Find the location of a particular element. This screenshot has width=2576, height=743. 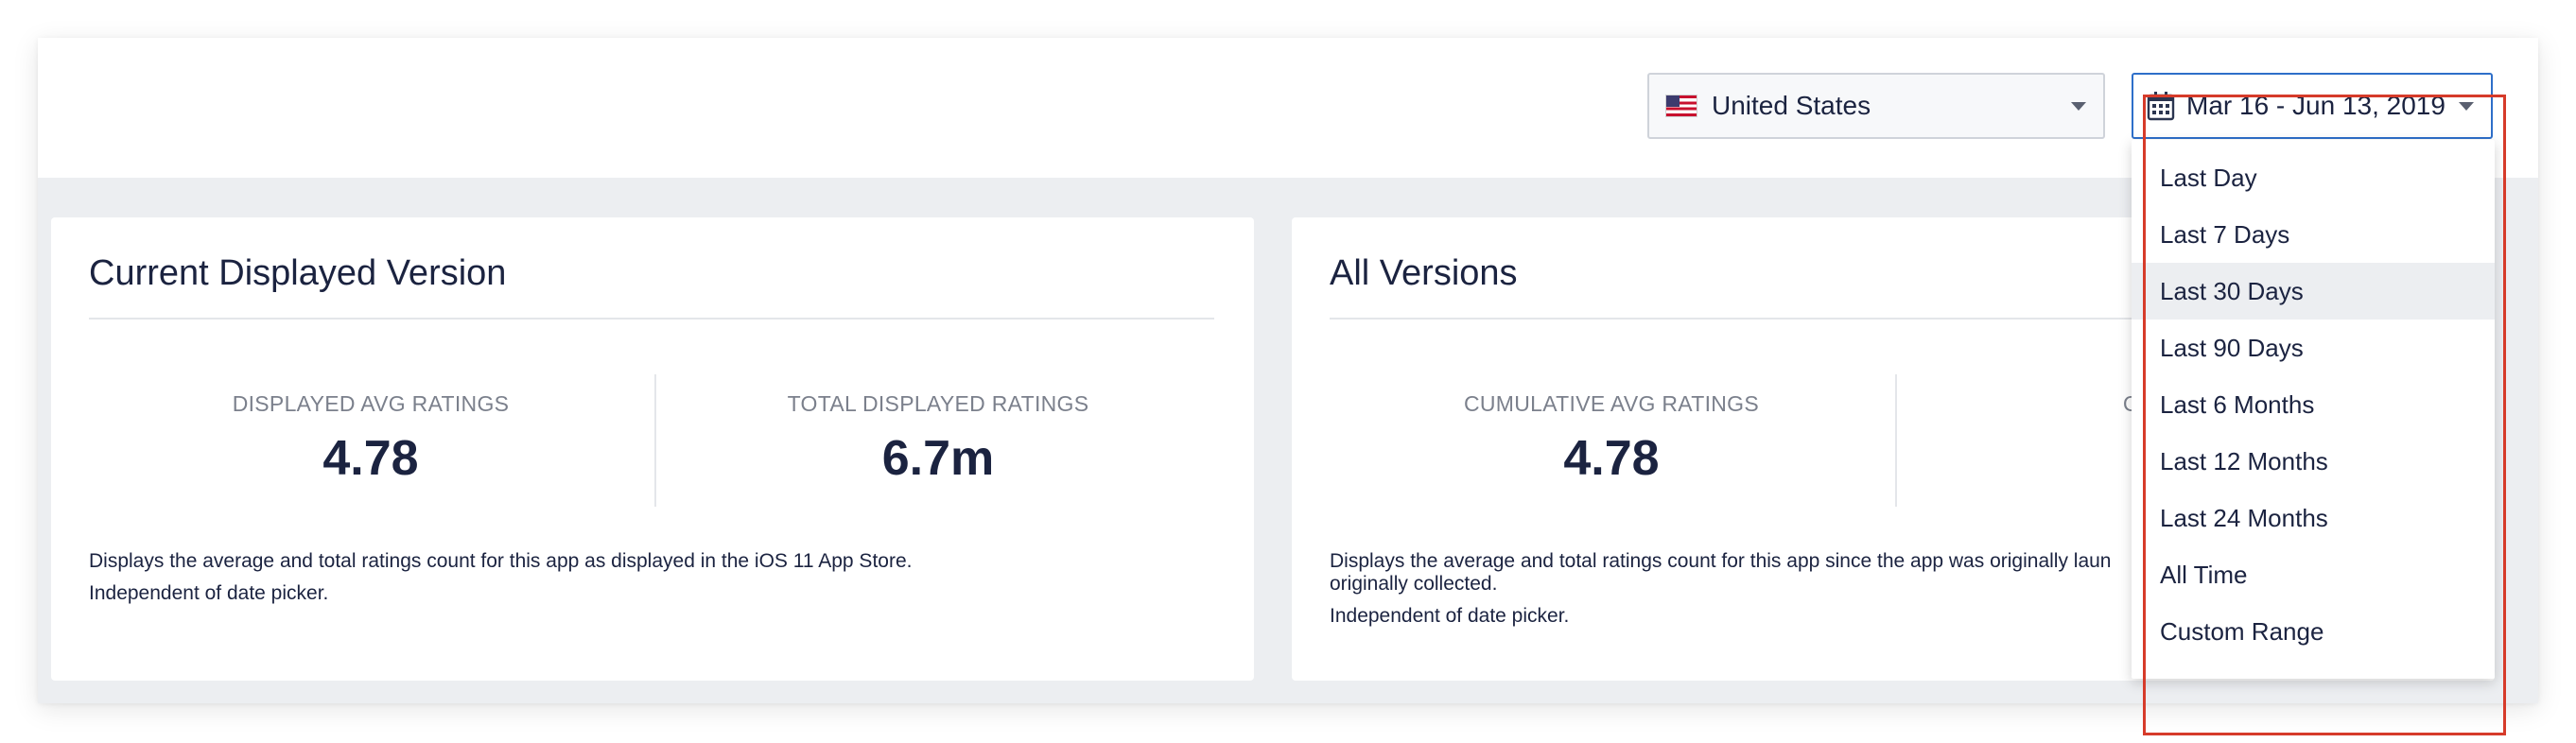

total-displayed-ratings-metric: TOTAL DISPLAYED RATINGS 6.7m is located at coordinates (938, 439).